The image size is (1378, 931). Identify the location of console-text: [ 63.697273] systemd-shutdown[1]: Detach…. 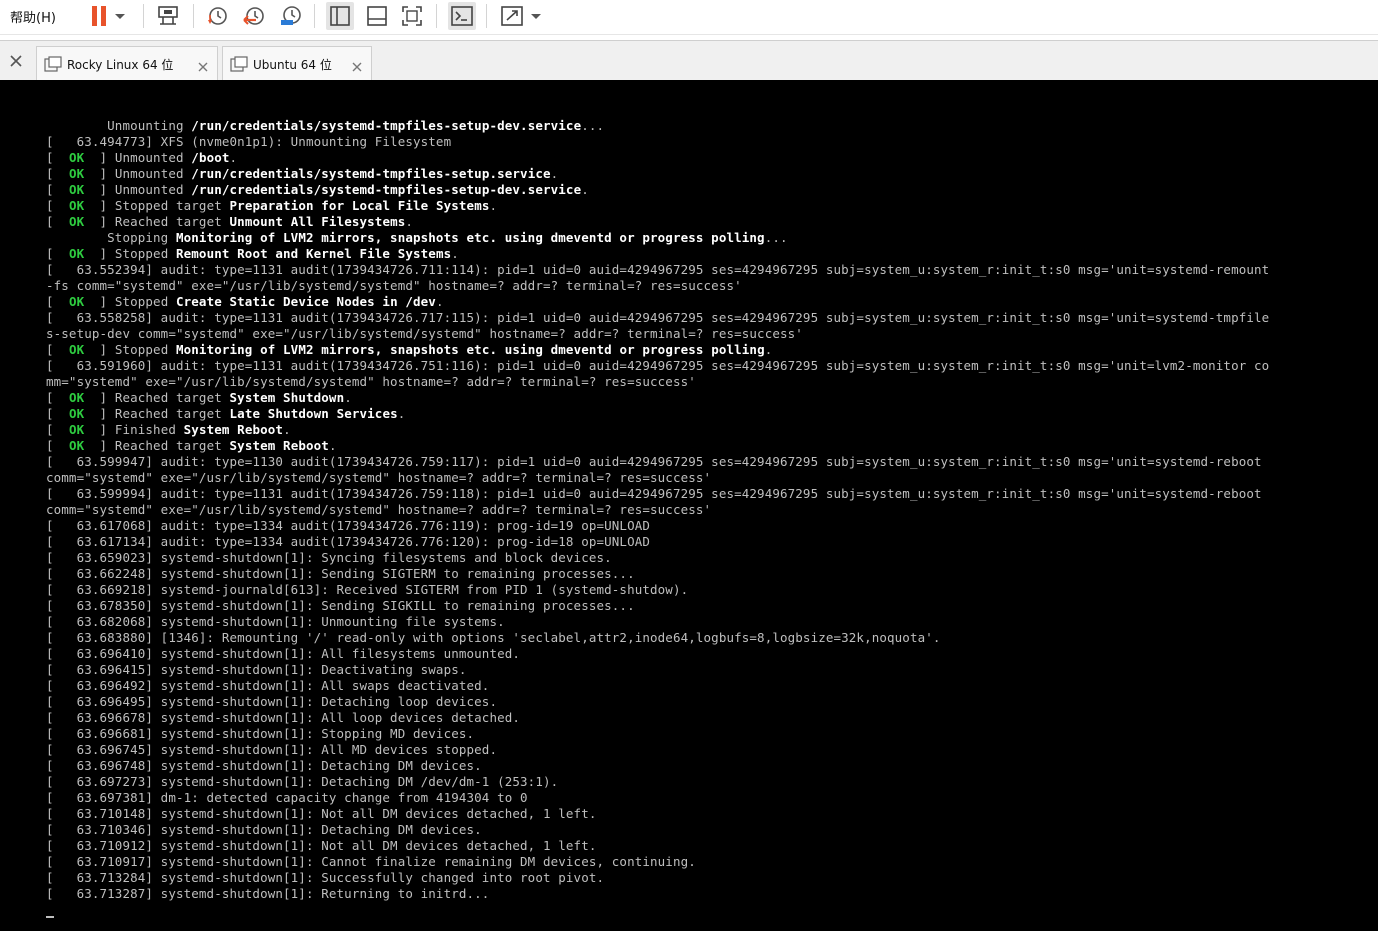
(302, 781).